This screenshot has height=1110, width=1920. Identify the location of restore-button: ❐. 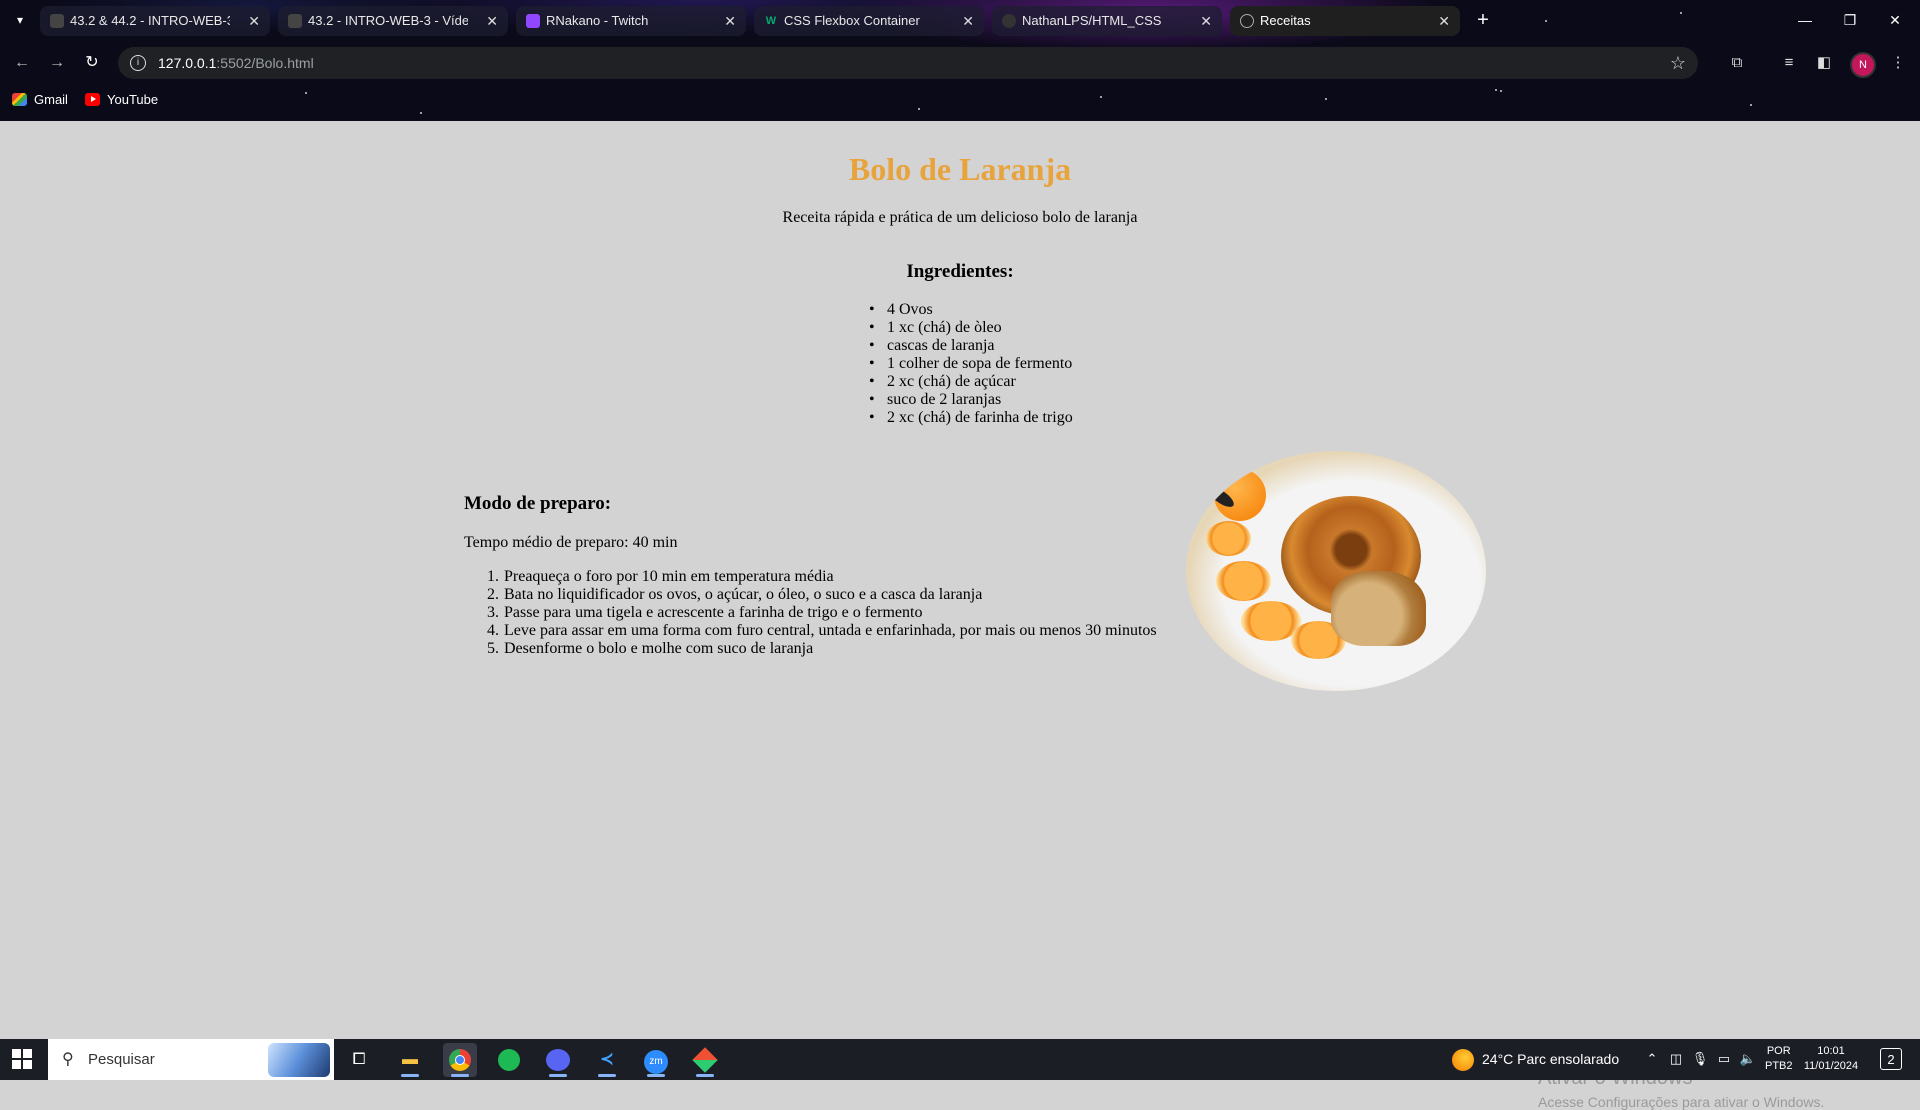
(1850, 20).